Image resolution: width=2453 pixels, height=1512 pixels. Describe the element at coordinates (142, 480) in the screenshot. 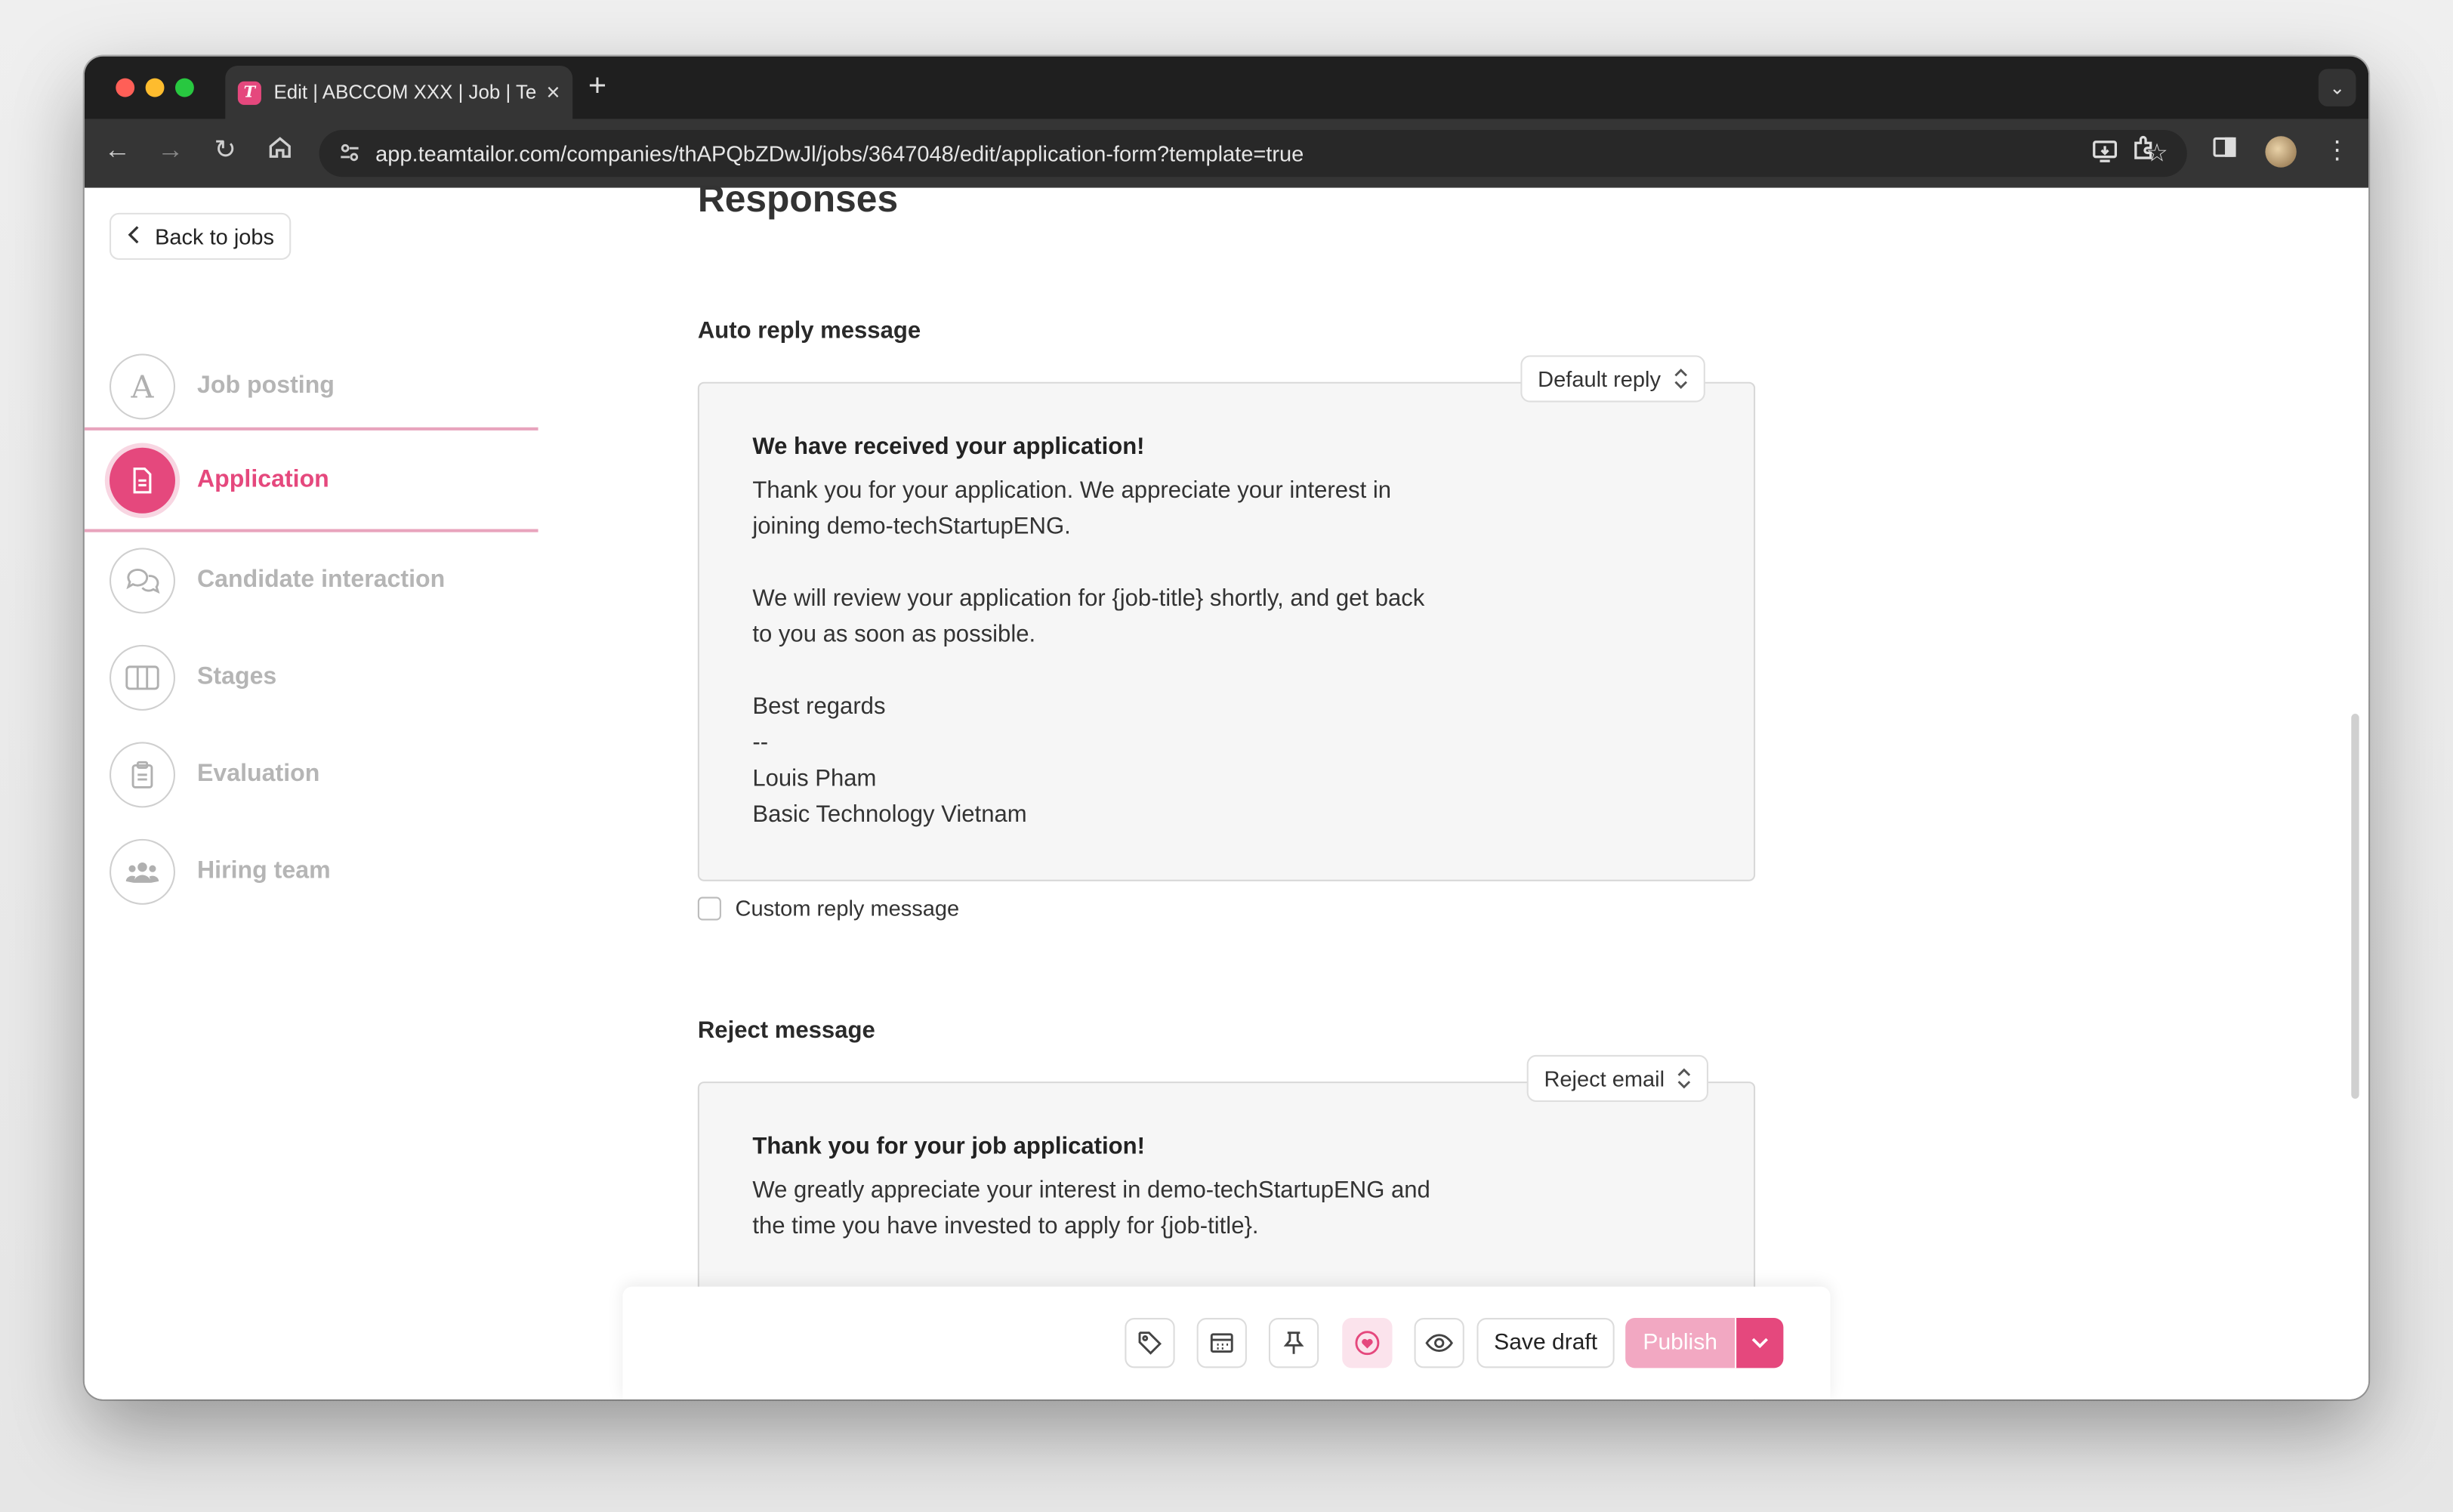

I see `document-icon` at that location.